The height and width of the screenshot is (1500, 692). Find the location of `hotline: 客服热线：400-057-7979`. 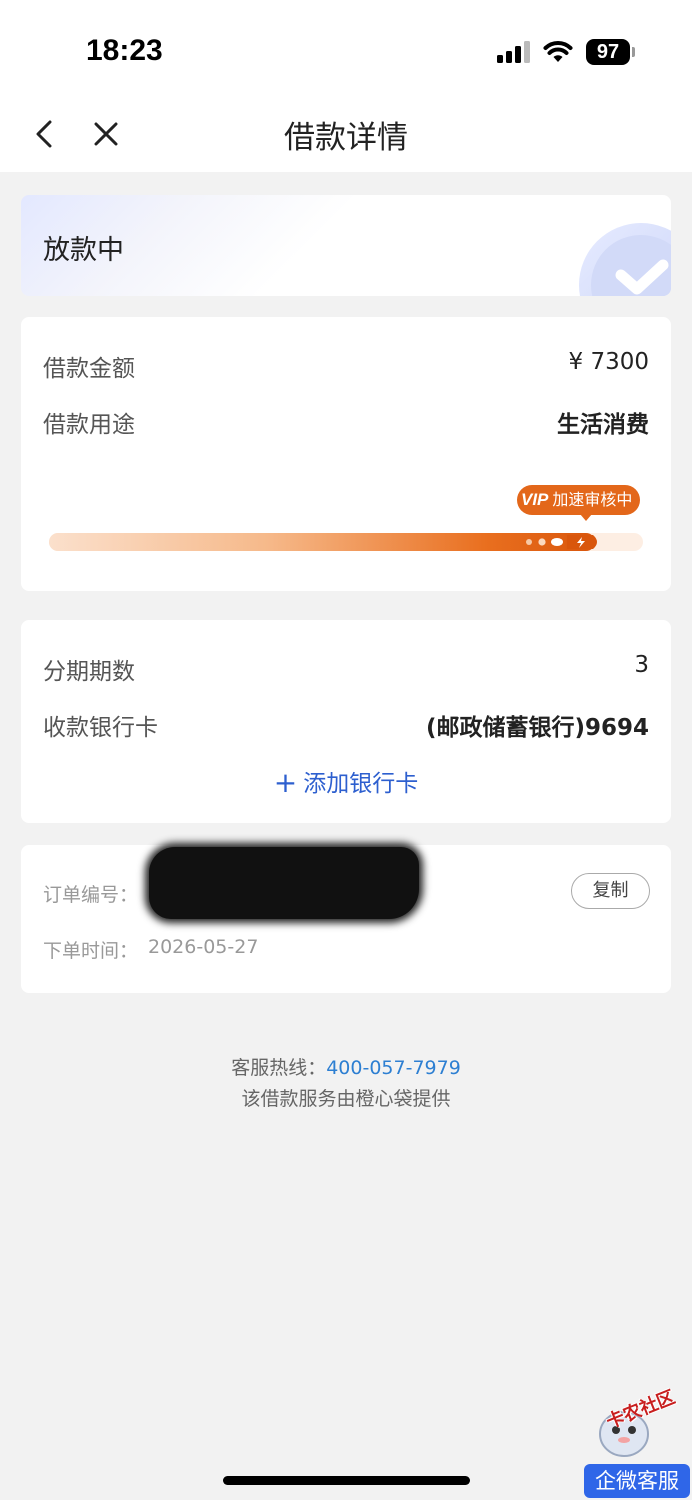

hotline: 客服热线：400-057-7979 is located at coordinates (346, 1066).